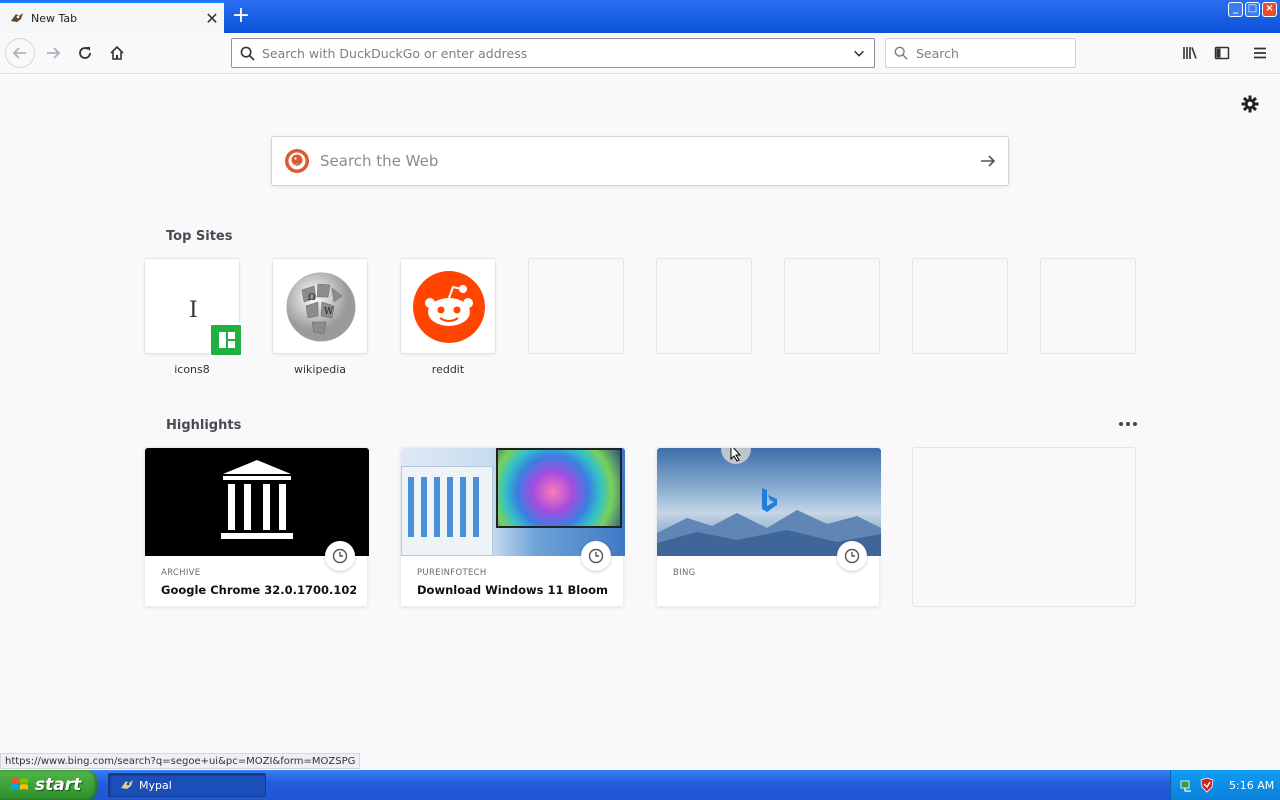 This screenshot has width=1280, height=800. I want to click on minimize-button: _, so click(1235, 9).